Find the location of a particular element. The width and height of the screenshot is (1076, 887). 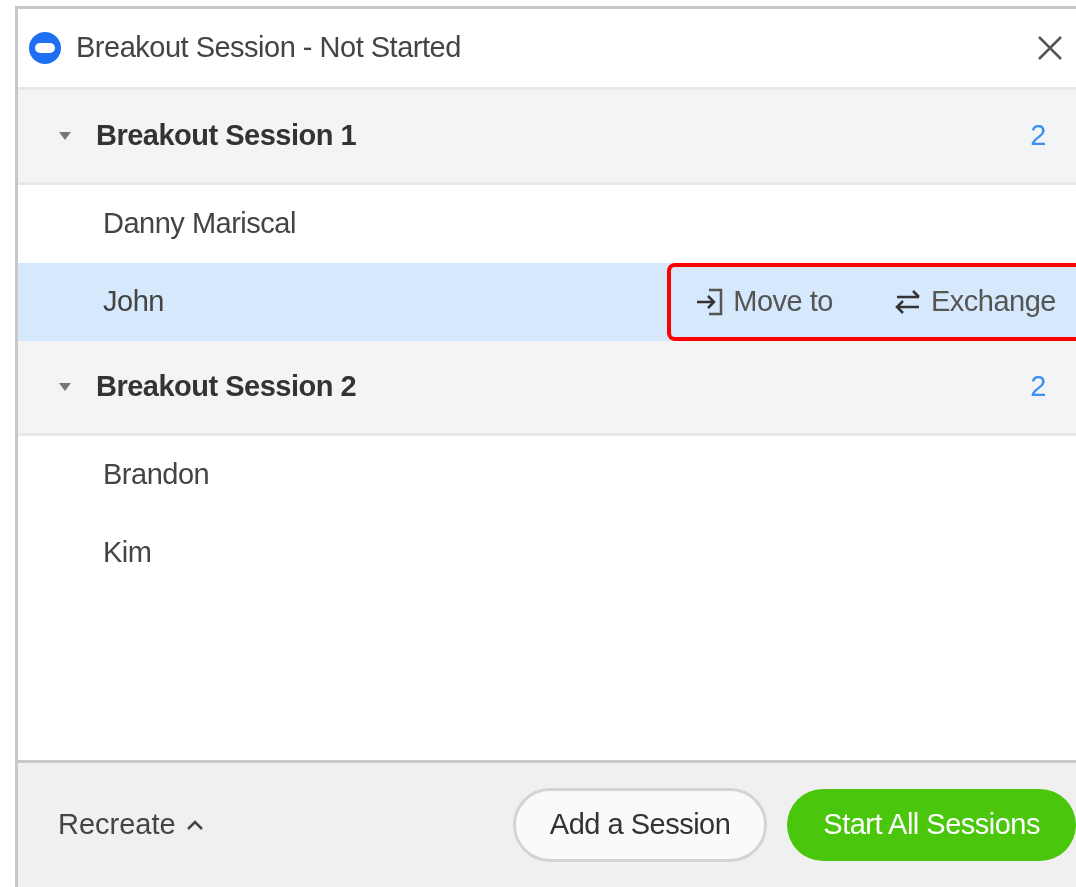

exchange-button: Exchange is located at coordinates (974, 302).